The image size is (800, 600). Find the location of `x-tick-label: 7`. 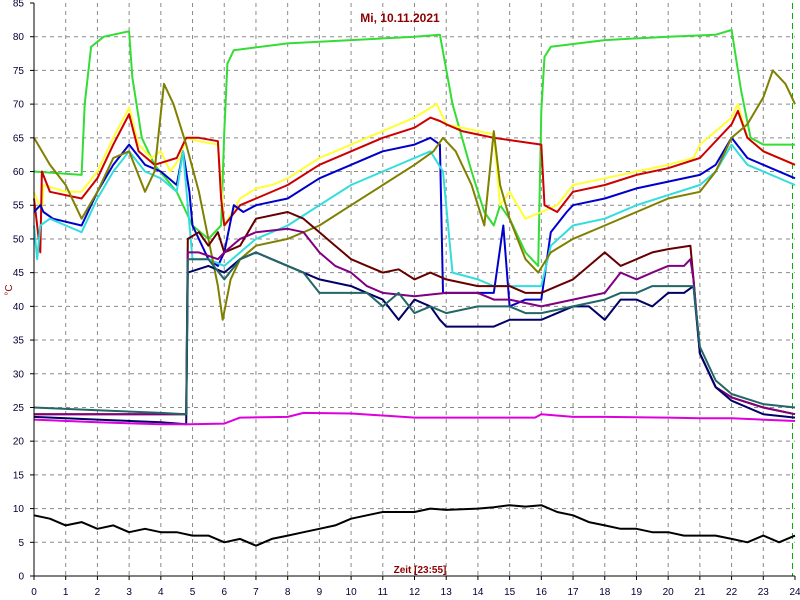

x-tick-label: 7 is located at coordinates (256, 592).